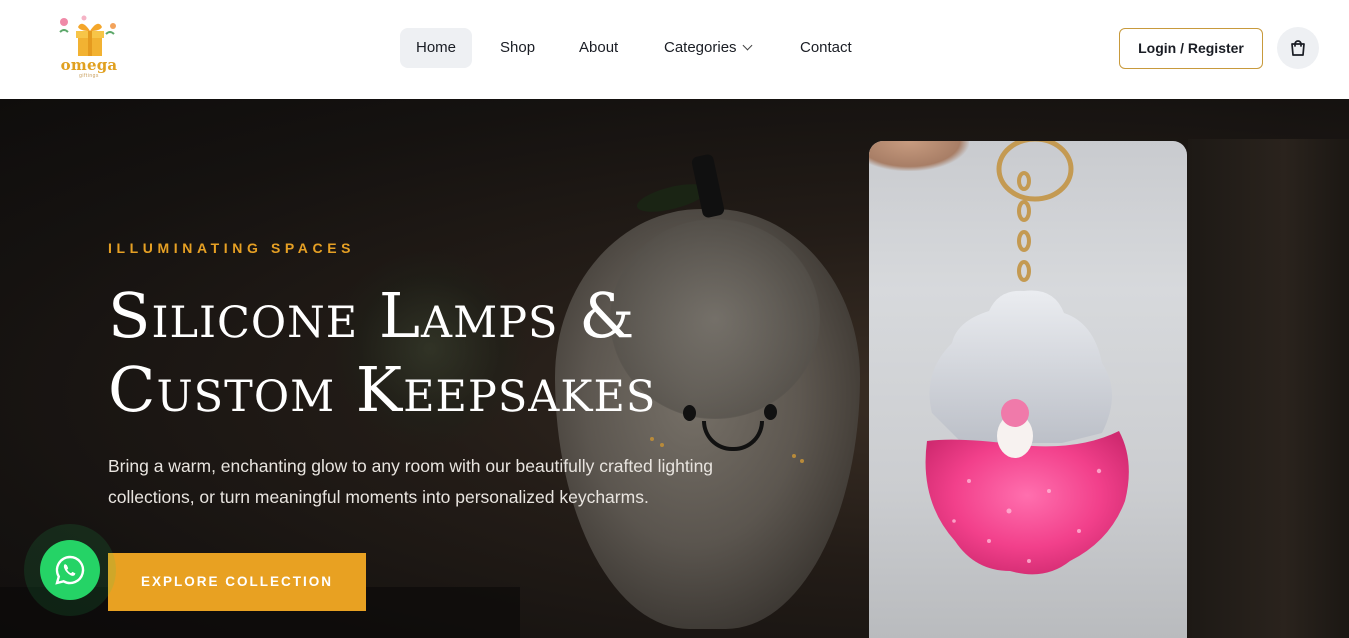 Image resolution: width=1349 pixels, height=638 pixels. I want to click on whatsapp-icon, so click(70, 570).